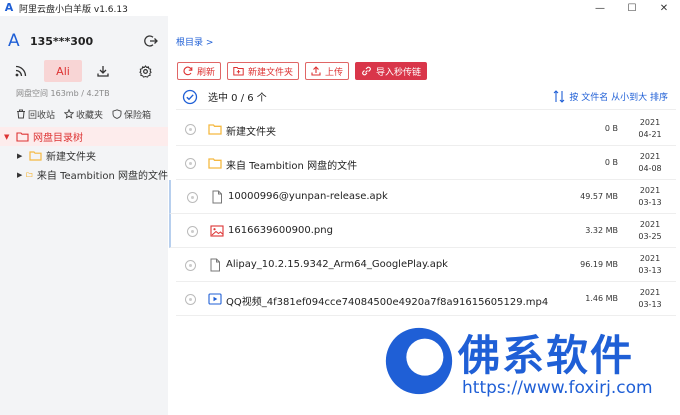 The image size is (680, 415). Describe the element at coordinates (650, 231) in the screenshot. I see `file-date: 2021 03-25` at that location.